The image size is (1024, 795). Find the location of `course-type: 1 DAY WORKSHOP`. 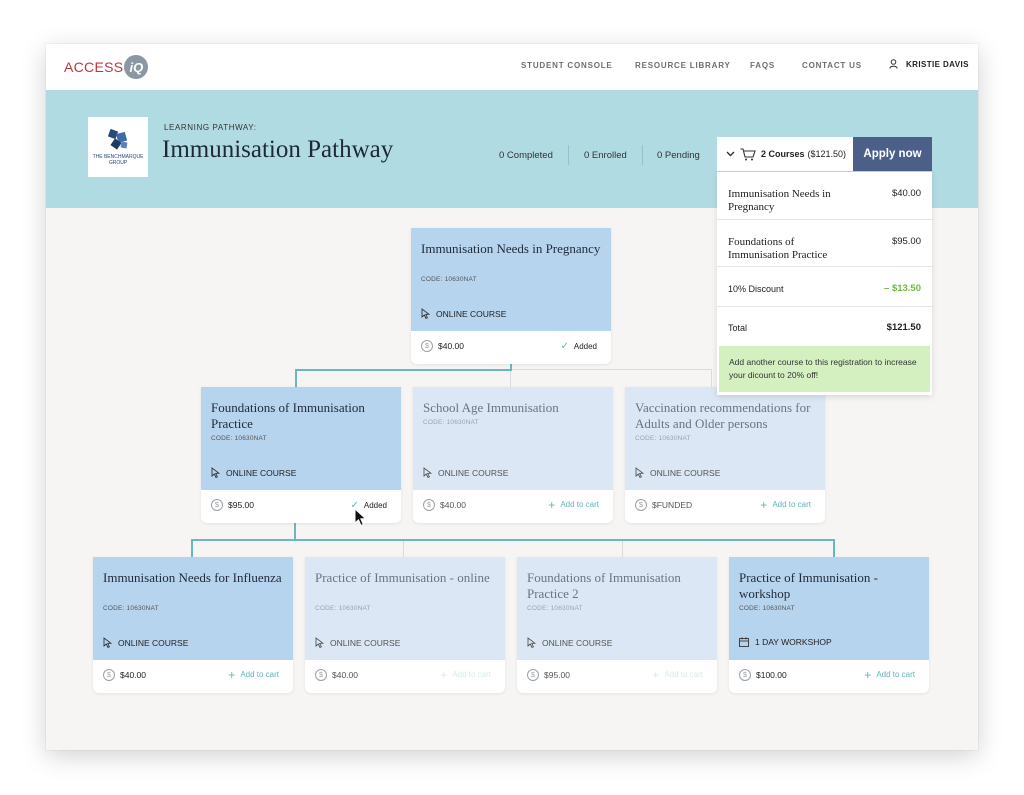

course-type: 1 DAY WORKSHOP is located at coordinates (785, 642).